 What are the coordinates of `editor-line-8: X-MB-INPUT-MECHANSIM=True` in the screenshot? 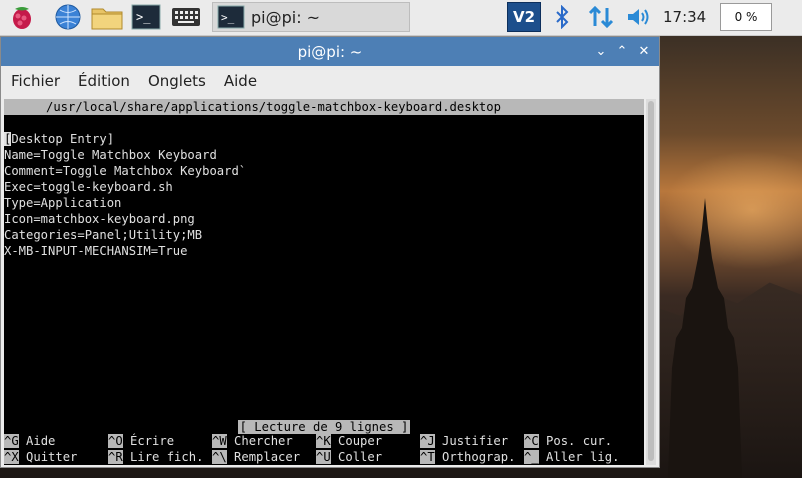 It's located at (96, 251).